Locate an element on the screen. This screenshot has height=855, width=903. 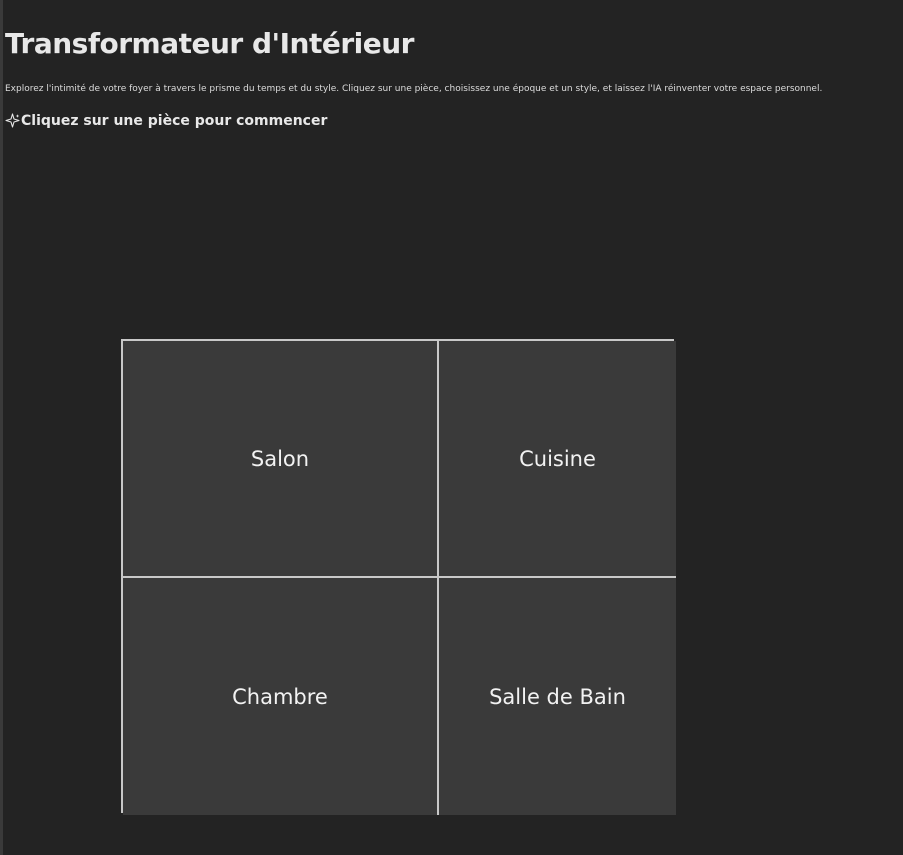
start-prompt: Cliquez sur une pièce pour commencer is located at coordinates (166, 120).